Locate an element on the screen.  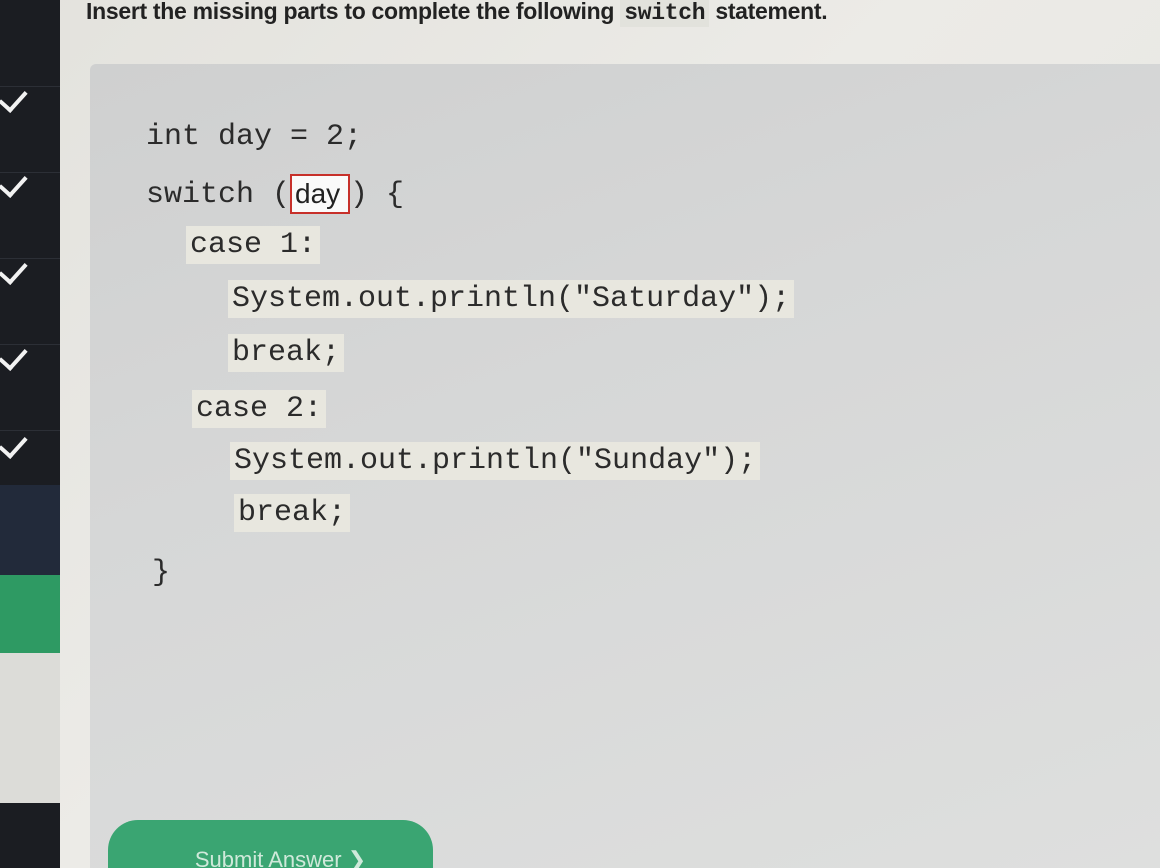
code-line-switch: switch (day) { is located at coordinates (275, 194).